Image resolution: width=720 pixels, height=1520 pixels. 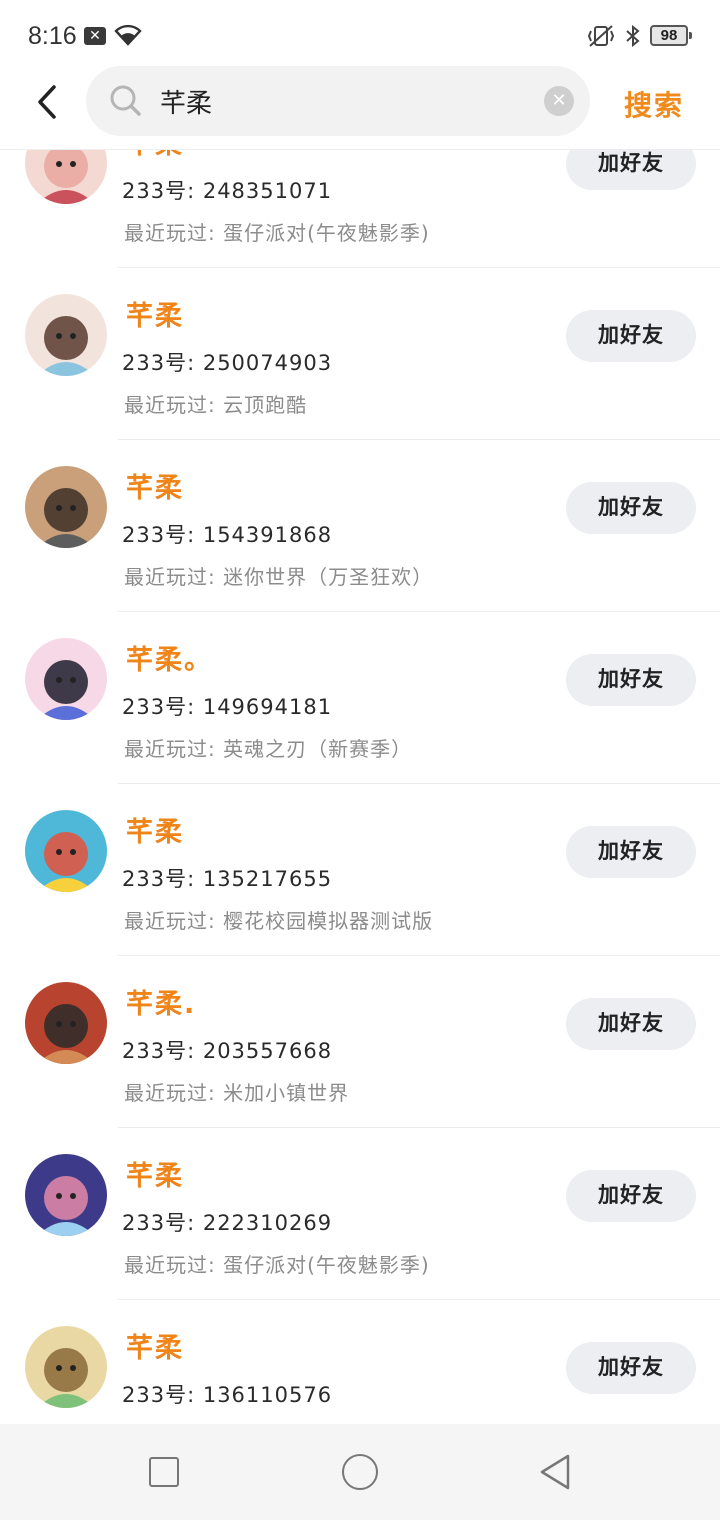 I want to click on result-item: 芊柔. 233号: 203557668 最近玩过: 米加小镇世界 加好友, so click(x=360, y=1042).